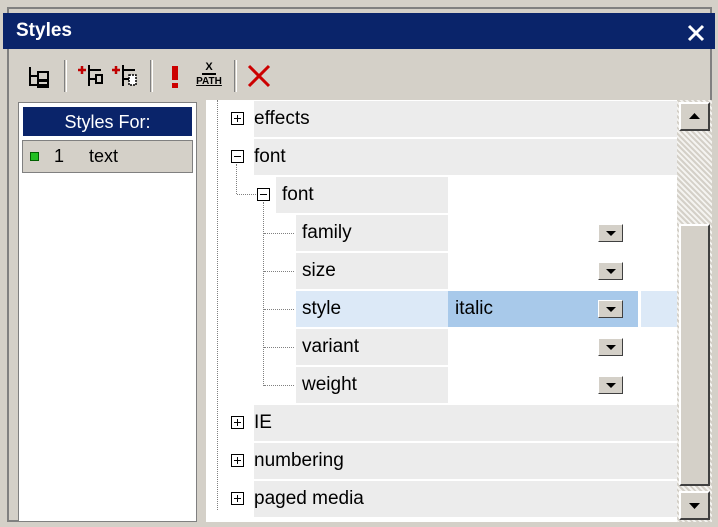 The height and width of the screenshot is (527, 718). Describe the element at coordinates (327, 232) in the screenshot. I see `property-label: family` at that location.